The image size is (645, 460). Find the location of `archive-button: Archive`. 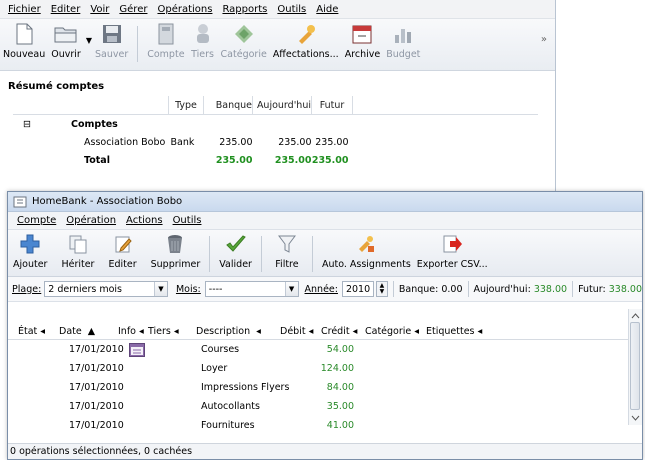

archive-button: Archive is located at coordinates (363, 41).